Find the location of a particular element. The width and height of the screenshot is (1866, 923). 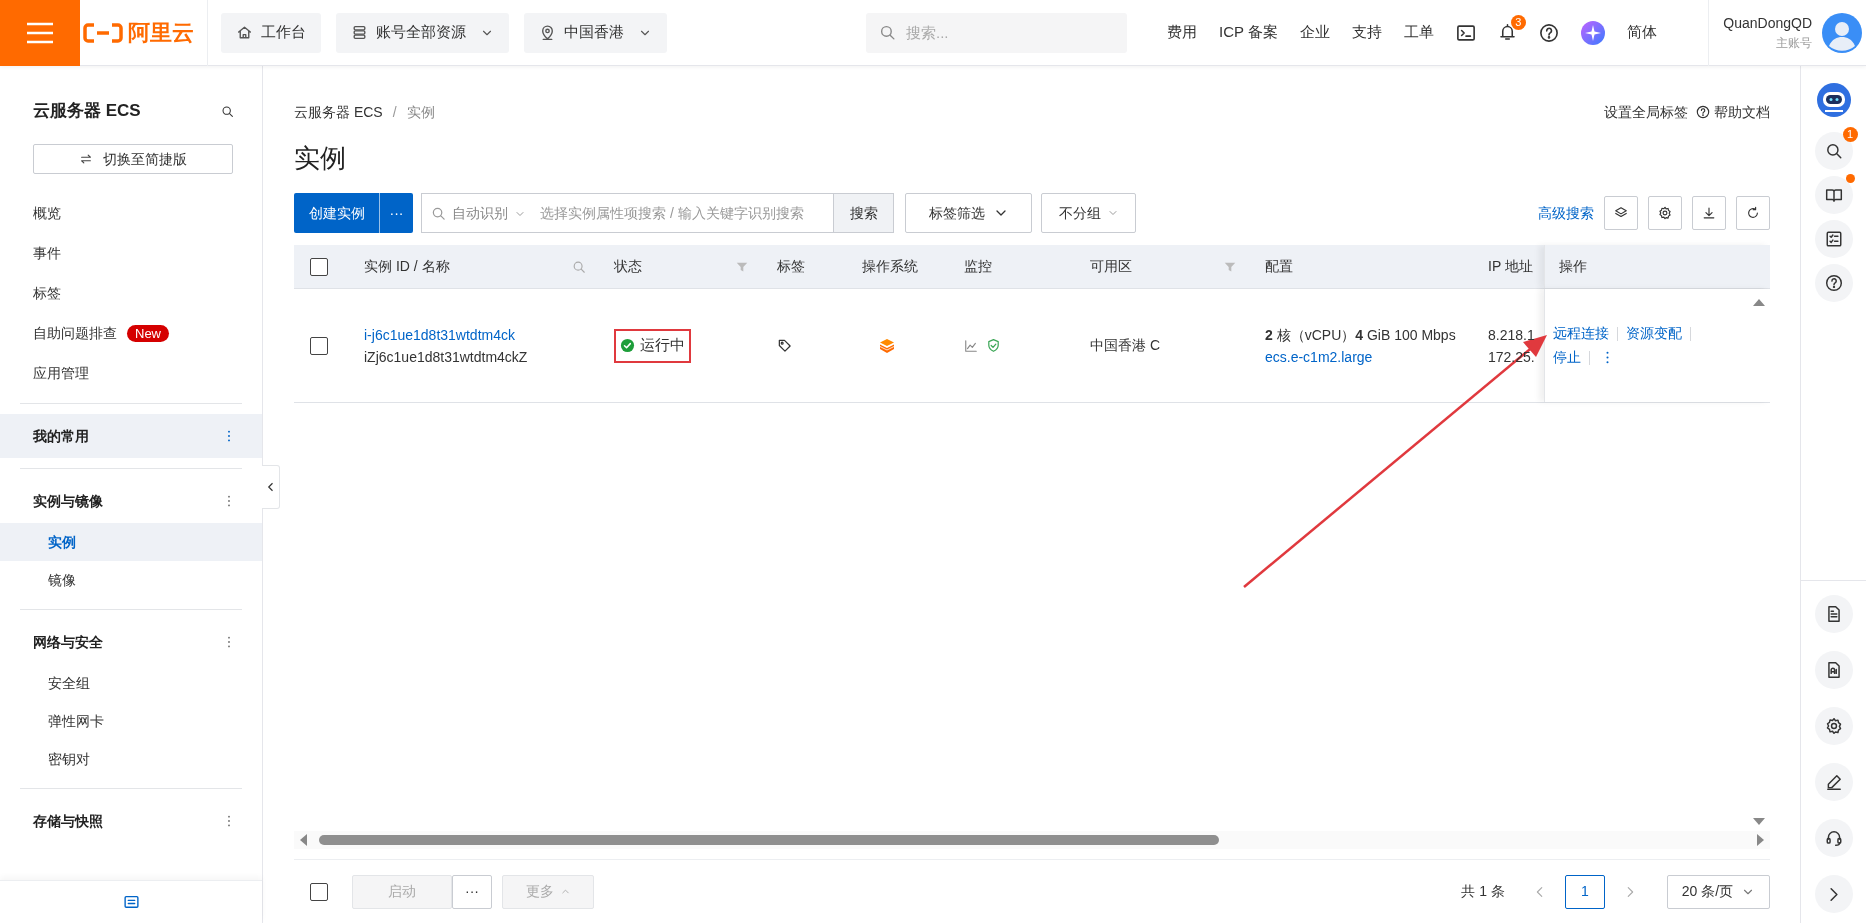

bell-icon is located at coordinates (1507, 32).